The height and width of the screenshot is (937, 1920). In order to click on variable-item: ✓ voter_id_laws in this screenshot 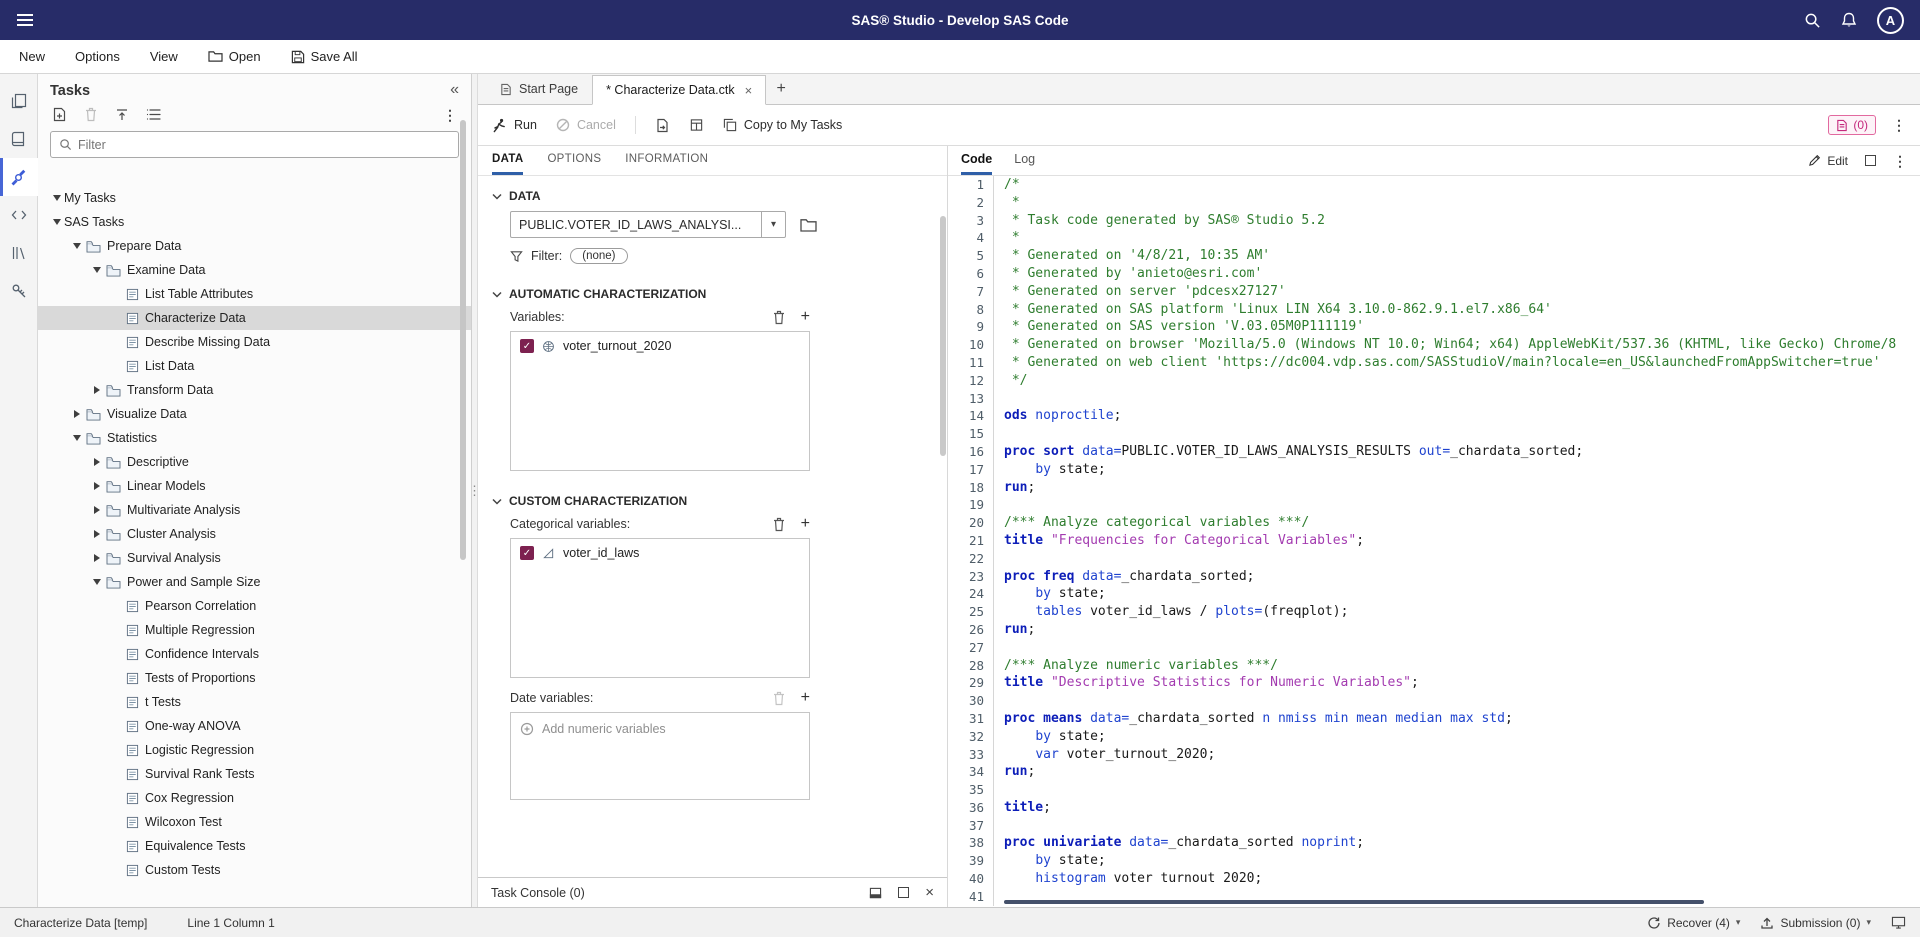, I will do `click(660, 553)`.